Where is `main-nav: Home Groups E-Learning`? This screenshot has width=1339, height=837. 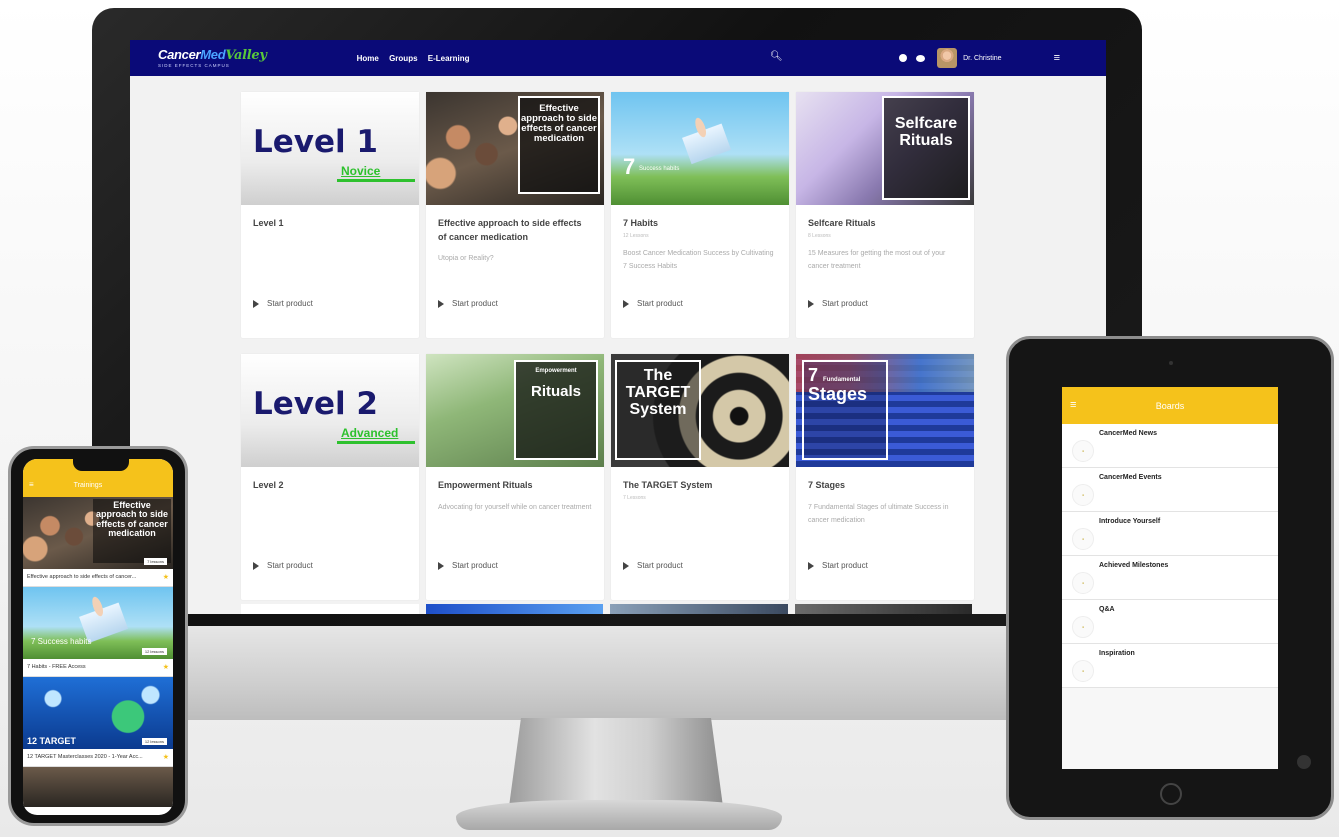
main-nav: Home Groups E-Learning is located at coordinates (417, 58).